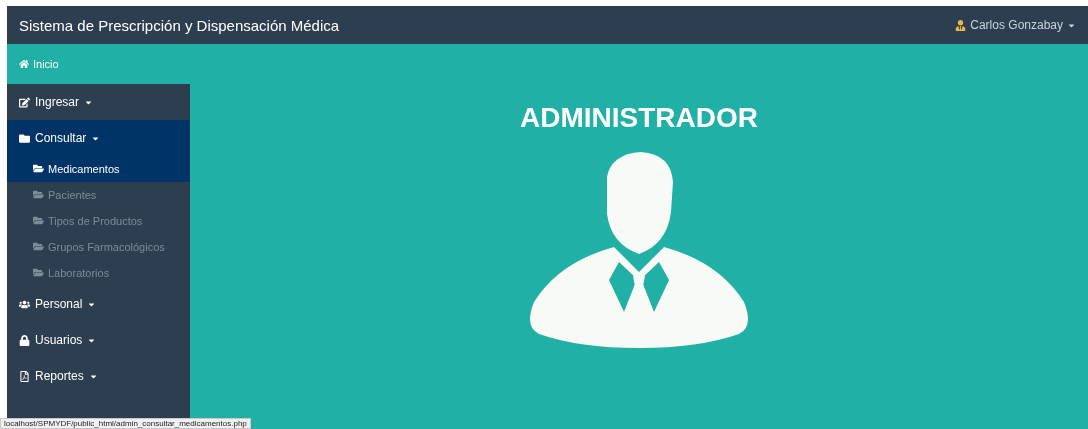 This screenshot has width=1088, height=429. What do you see at coordinates (24, 102) in the screenshot?
I see `edit-icon` at bounding box center [24, 102].